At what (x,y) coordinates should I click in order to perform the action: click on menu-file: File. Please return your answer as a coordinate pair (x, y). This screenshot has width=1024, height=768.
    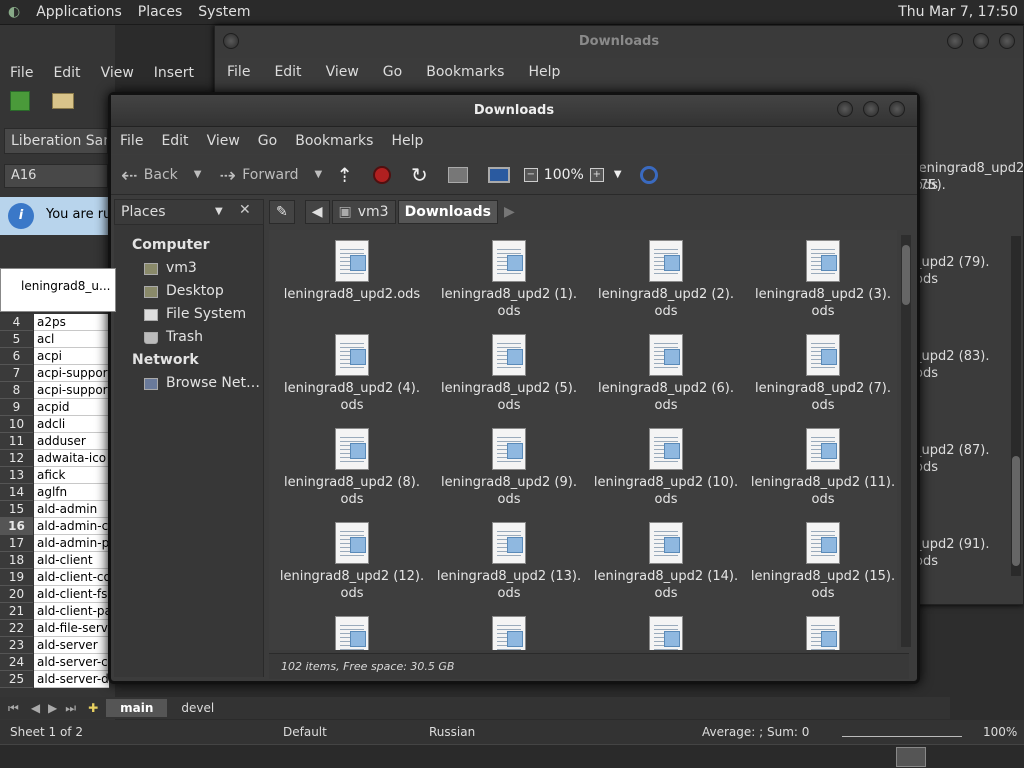
    Looking at the image, I should click on (131, 141).